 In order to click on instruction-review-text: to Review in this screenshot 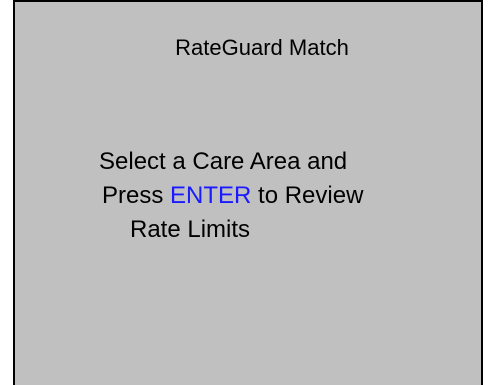, I will do `click(307, 195)`.